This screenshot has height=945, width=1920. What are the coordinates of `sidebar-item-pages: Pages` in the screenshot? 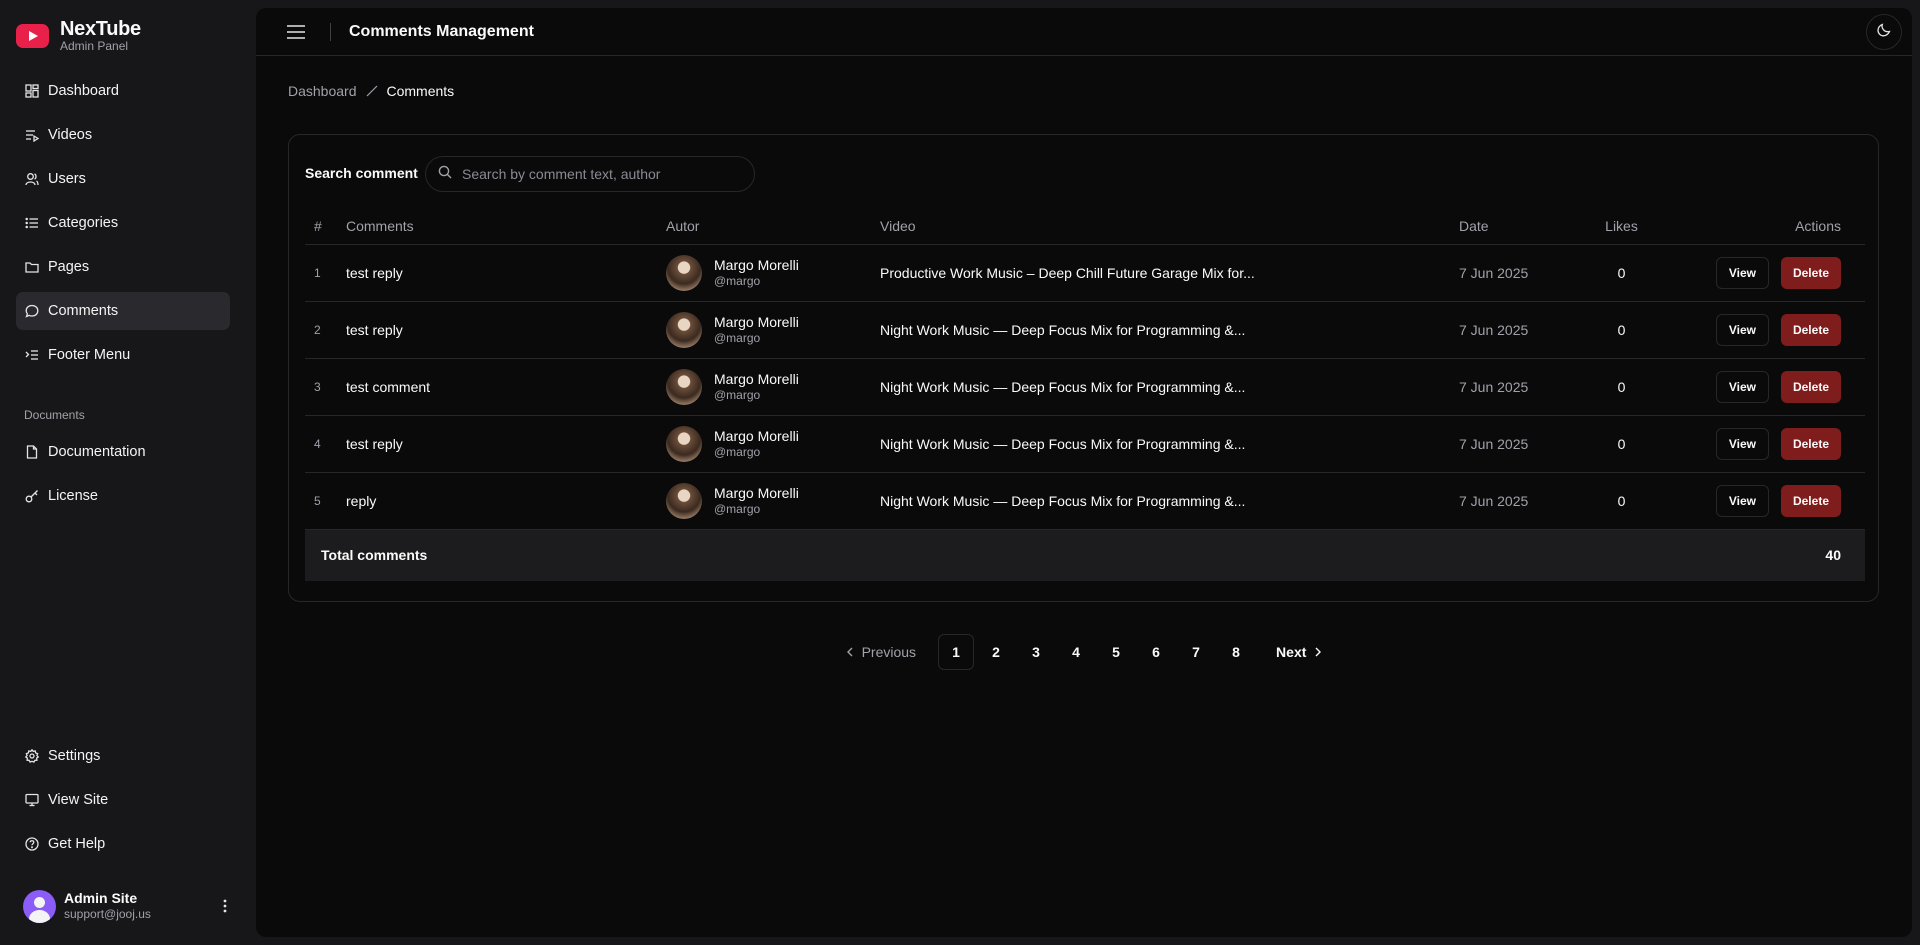 It's located at (123, 267).